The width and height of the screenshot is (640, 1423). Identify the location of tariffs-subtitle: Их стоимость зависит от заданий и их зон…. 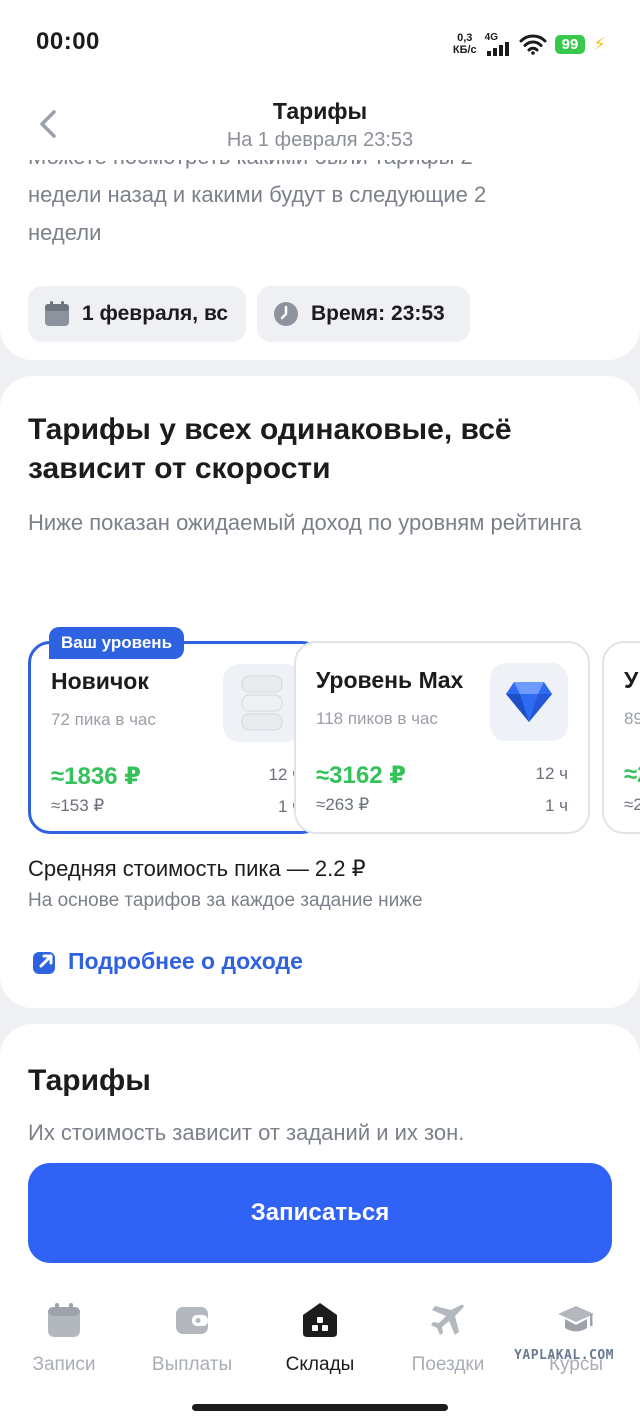
(246, 1132).